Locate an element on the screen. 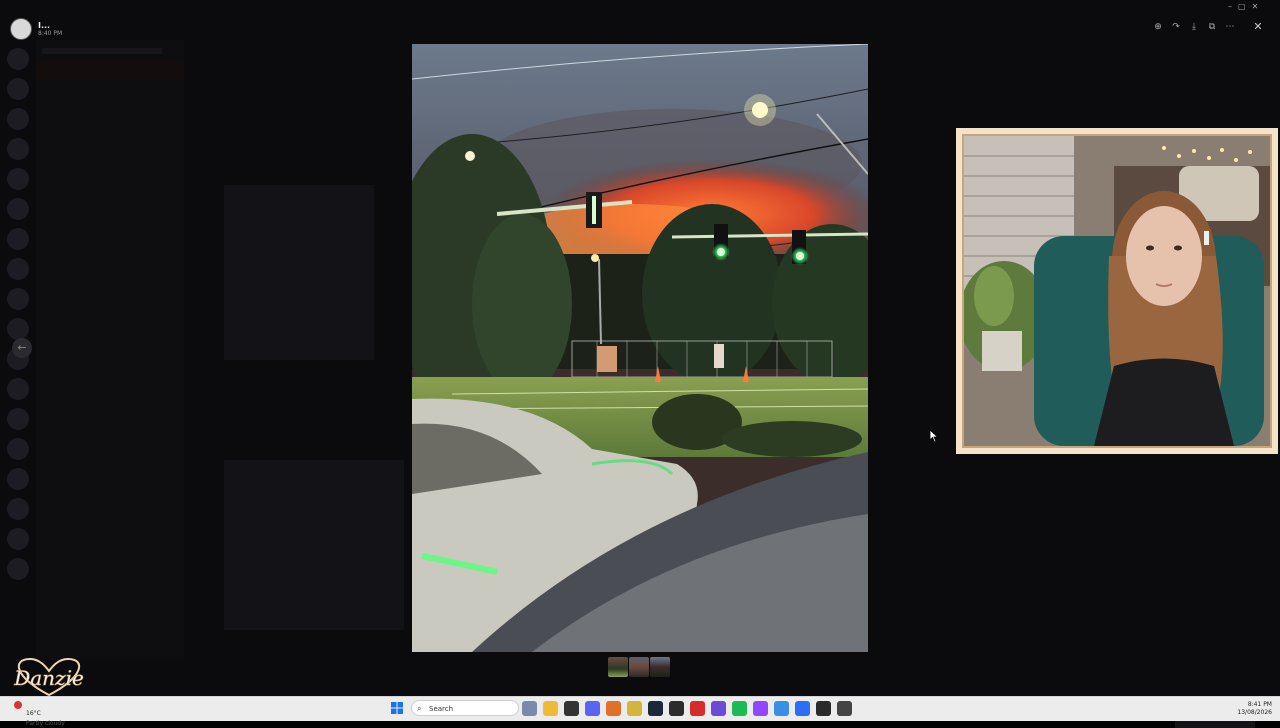 The width and height of the screenshot is (1280, 728). search-placeholder: Search is located at coordinates (441, 709).